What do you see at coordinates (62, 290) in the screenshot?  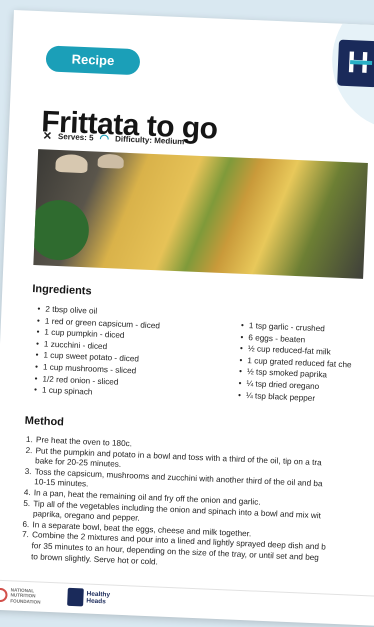 I see `ingredients-heading: Ingredients` at bounding box center [62, 290].